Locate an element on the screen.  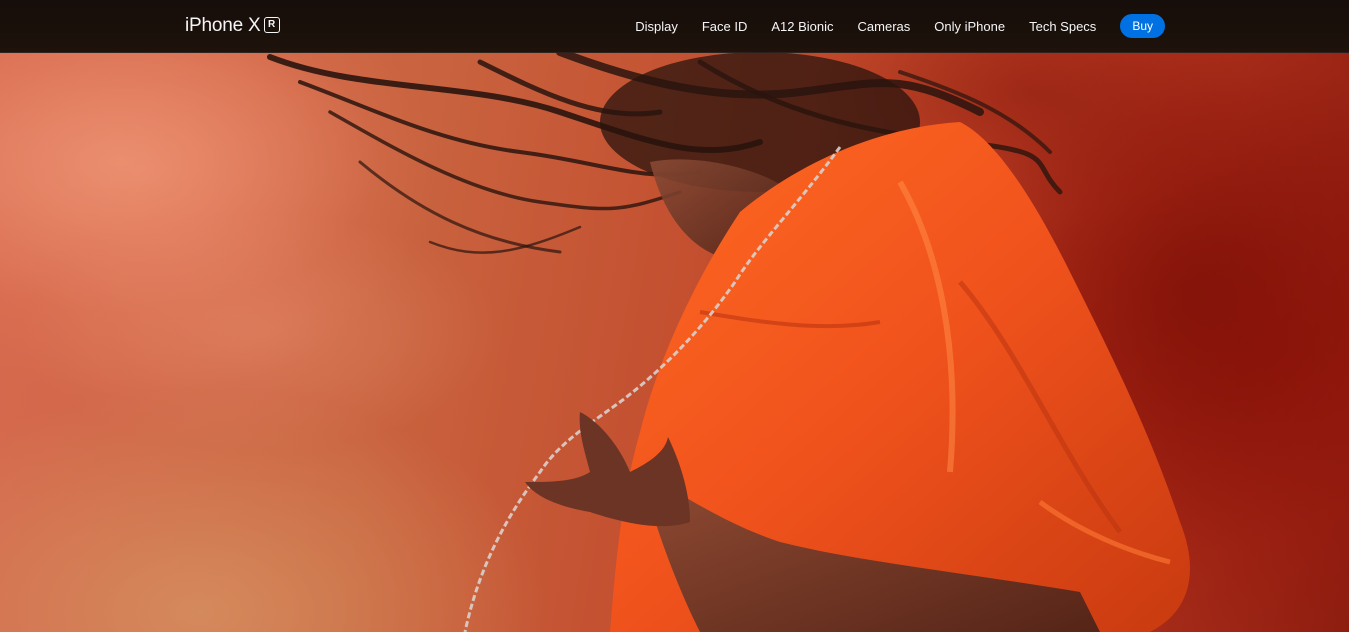
nav-item-display: Display is located at coordinates (656, 26).